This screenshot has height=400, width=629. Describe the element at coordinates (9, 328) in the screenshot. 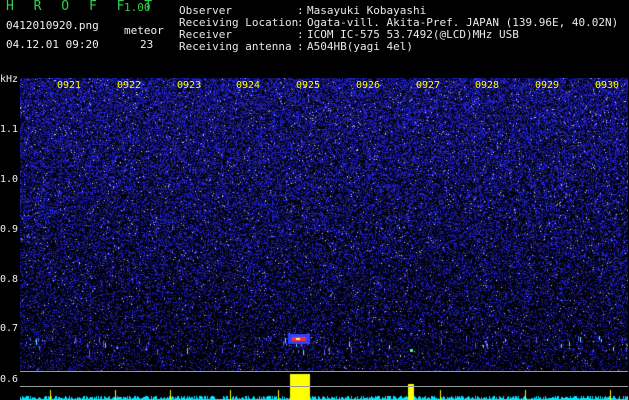

I see `y-tick-0-7: 0.7` at that location.